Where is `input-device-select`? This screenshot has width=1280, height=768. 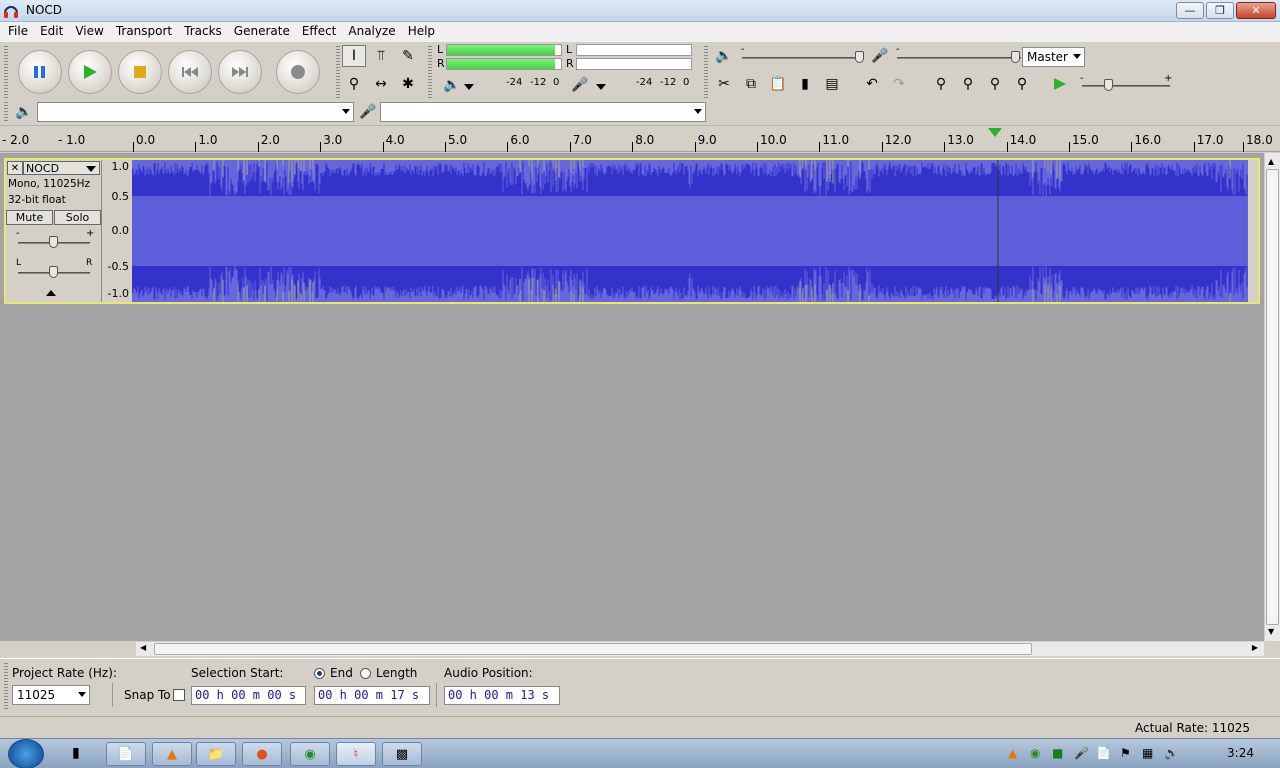 input-device-select is located at coordinates (543, 112).